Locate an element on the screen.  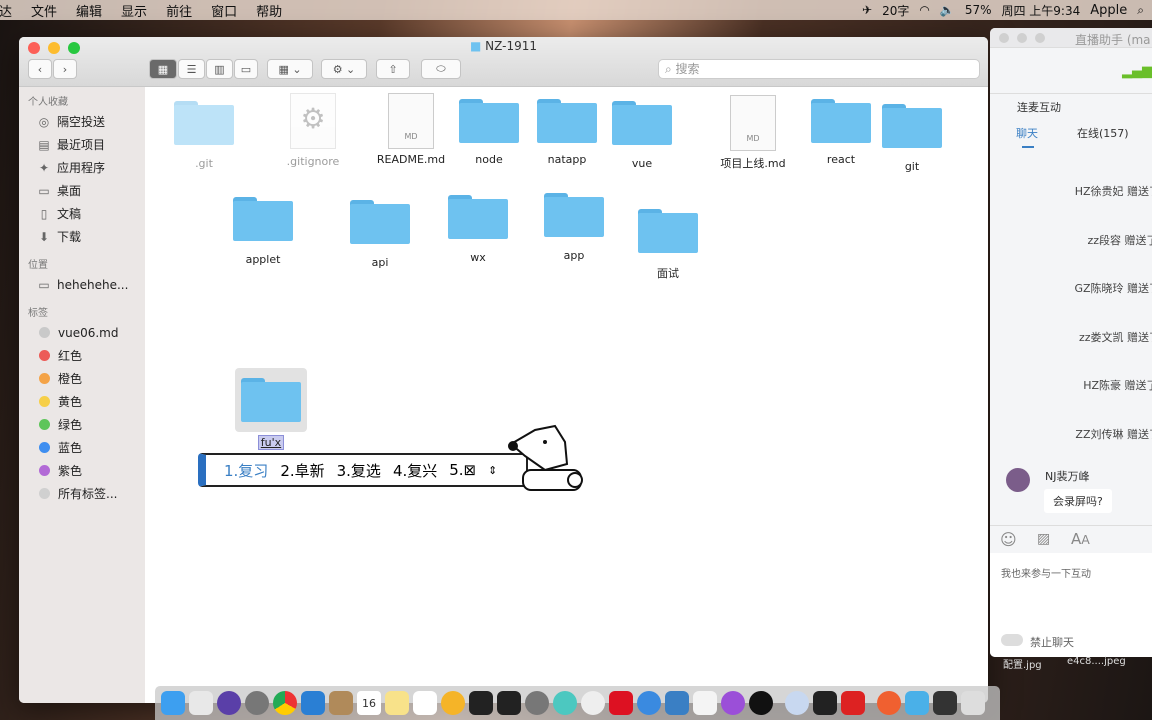
file-item: app is located at coordinates (574, 227).